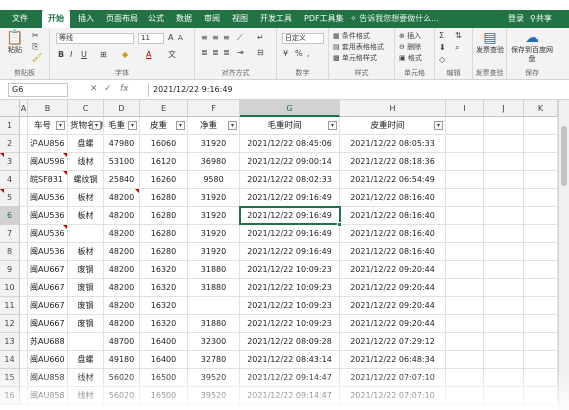  I want to click on column-header-e: E, so click(164, 108).